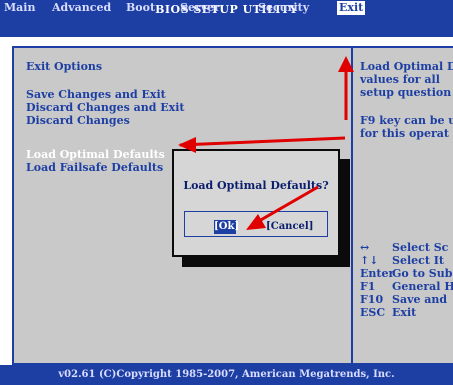 The width and height of the screenshot is (453, 385). What do you see at coordinates (283, 8) in the screenshot?
I see `menu-item-security: Security` at bounding box center [283, 8].